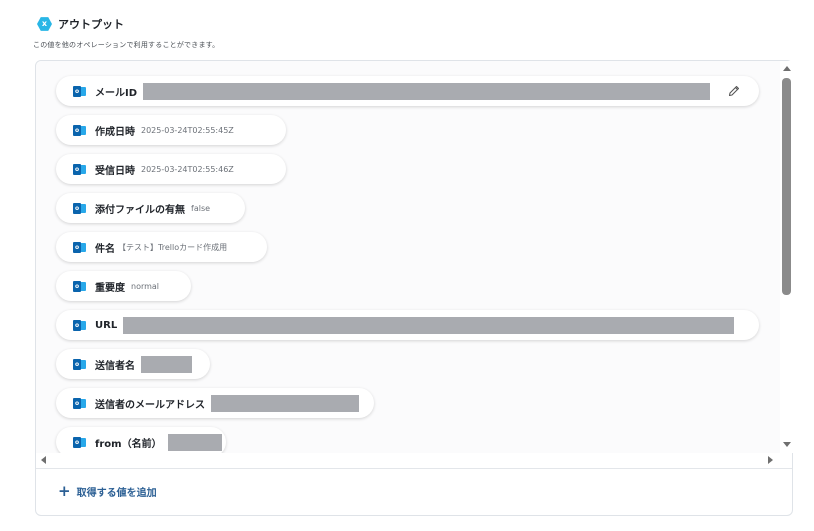 The image size is (814, 531). I want to click on x-hexagon-icon: x, so click(44, 24).